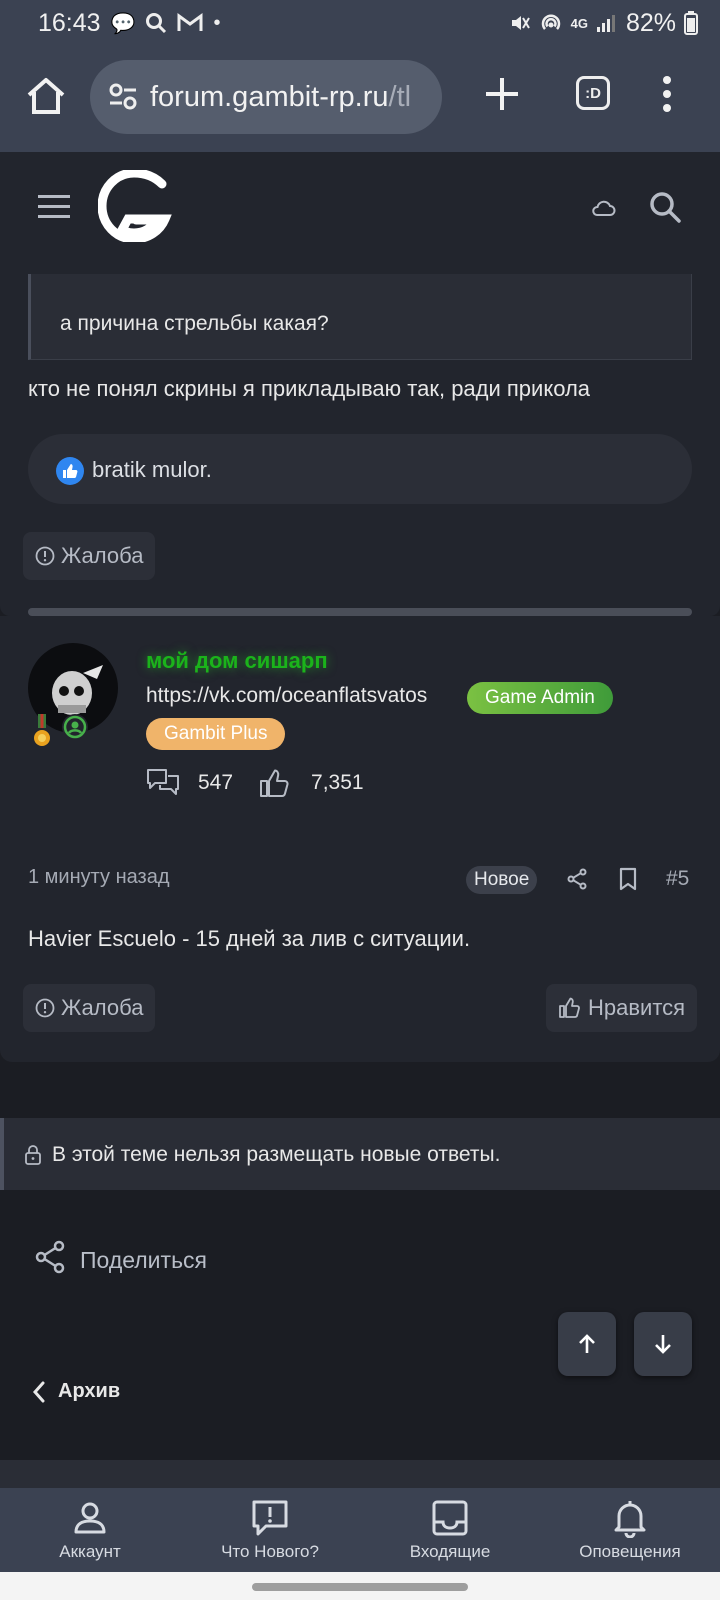  Describe the element at coordinates (255, 783) in the screenshot. I see `user-stats: 547 7,351` at that location.